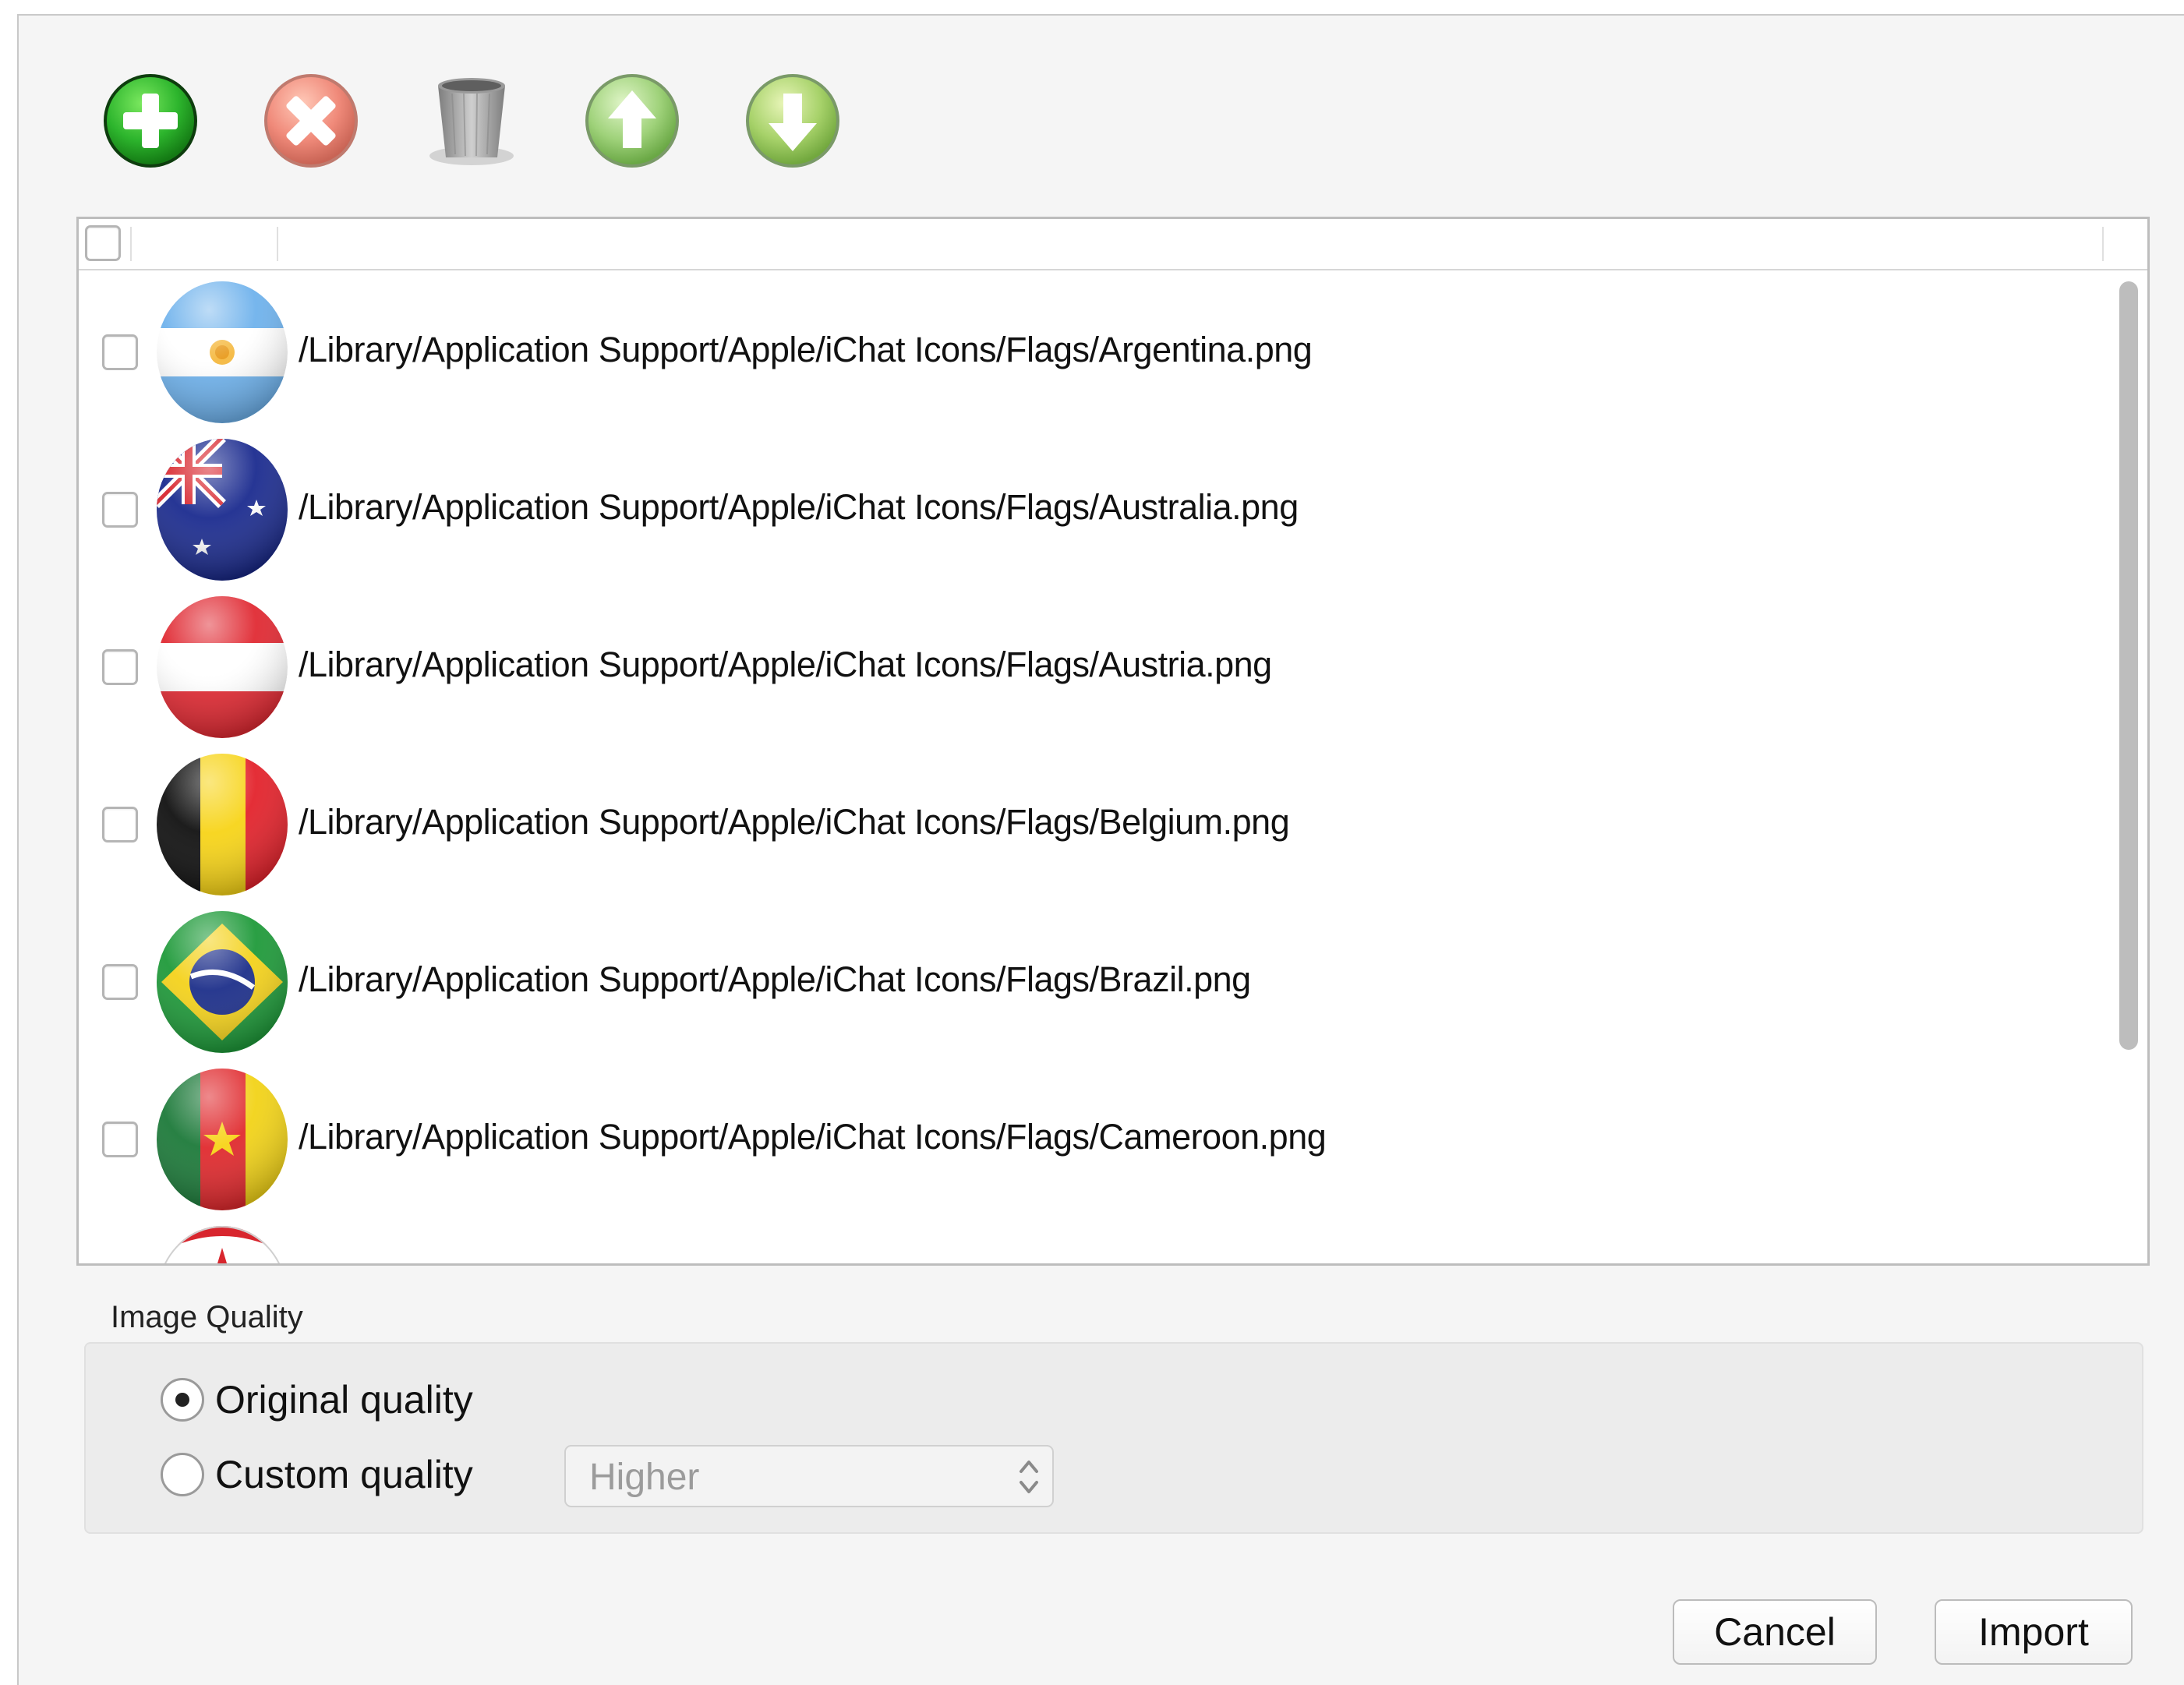  What do you see at coordinates (644, 1477) in the screenshot?
I see `custom-quality-value: Higher` at bounding box center [644, 1477].